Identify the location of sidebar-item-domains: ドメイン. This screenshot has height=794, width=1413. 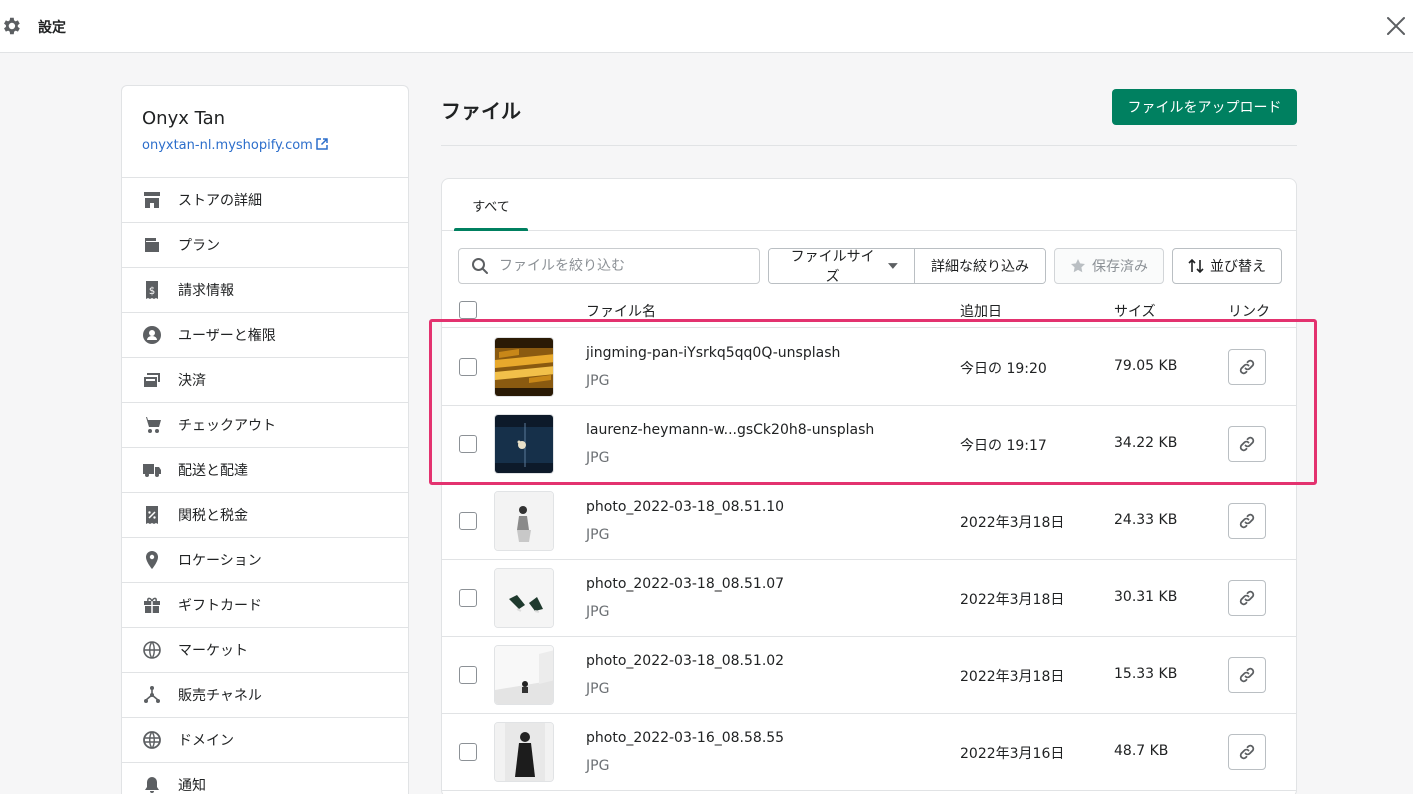
(265, 740).